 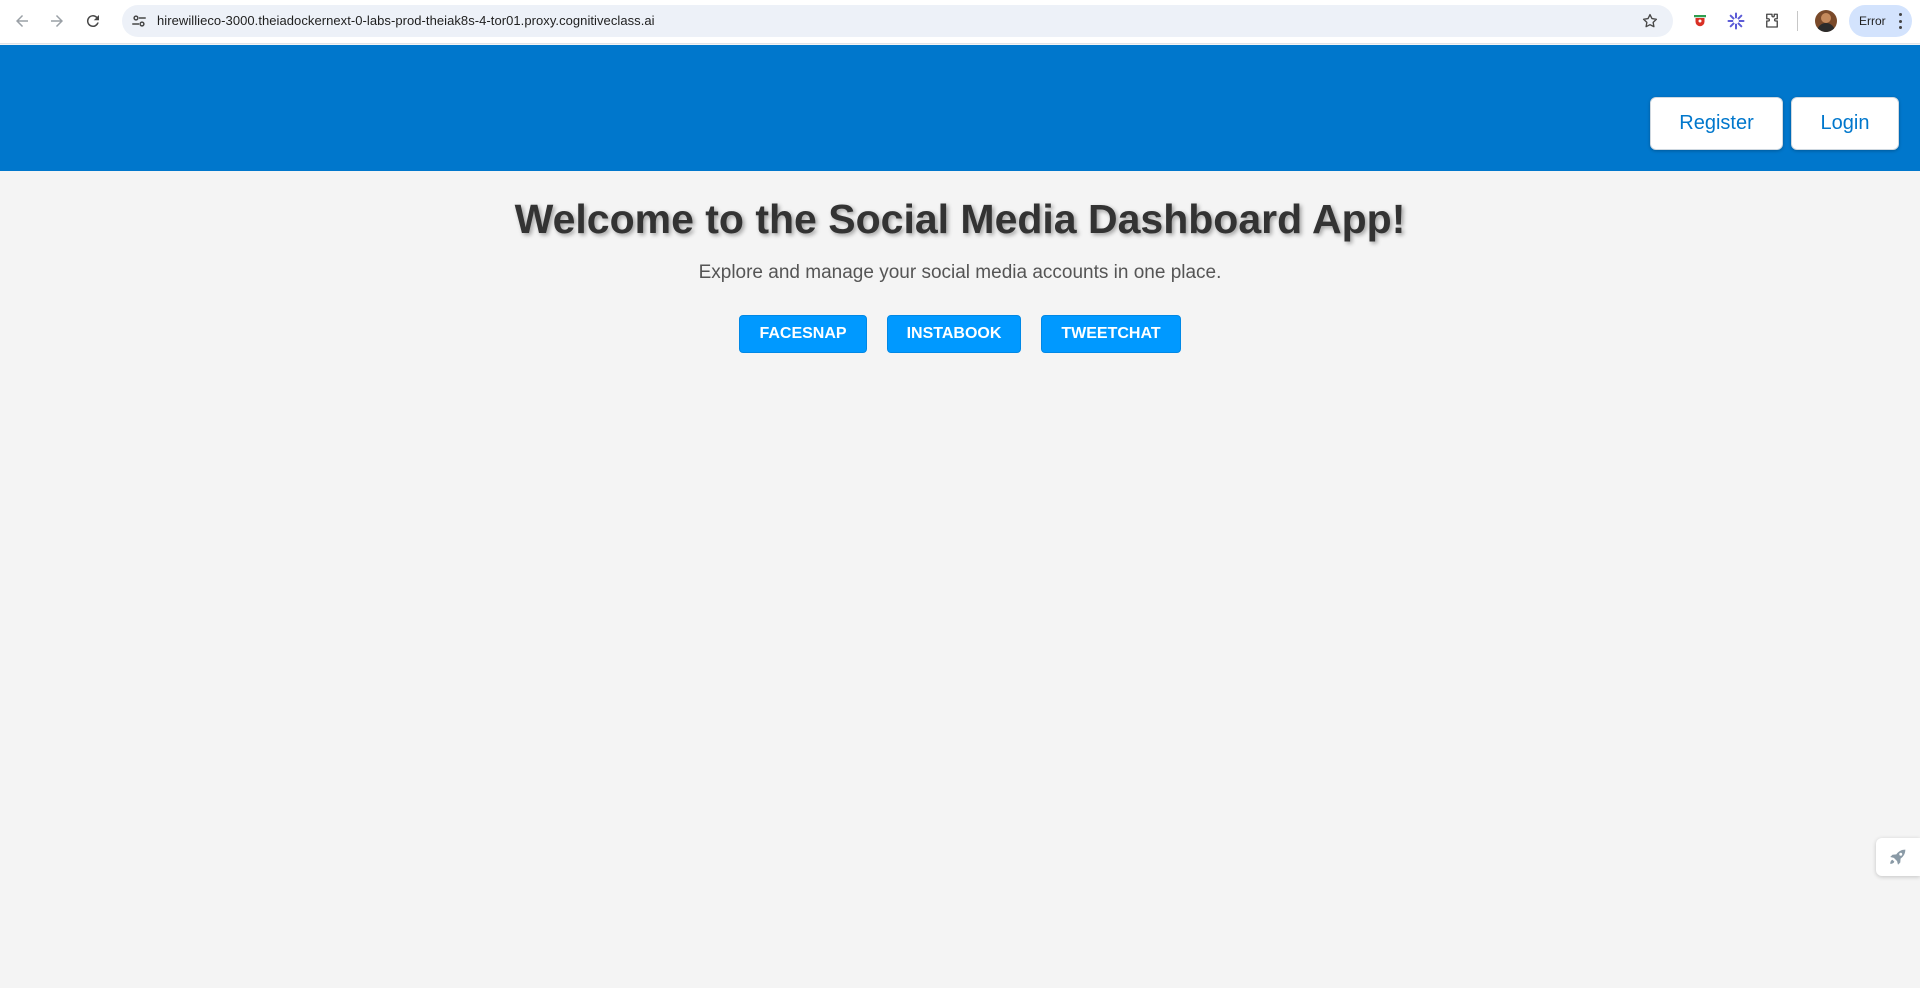 I want to click on back-arrow-icon, so click(x=22, y=21).